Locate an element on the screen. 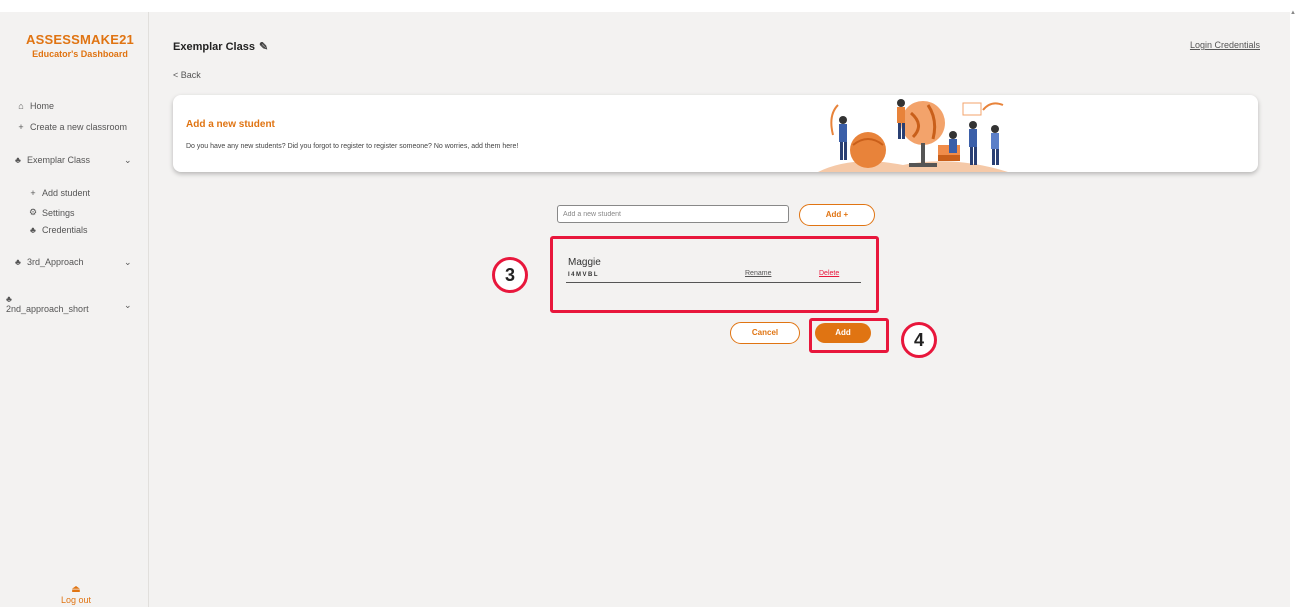 This screenshot has height=607, width=1297. class-title-text: Exemplar Class is located at coordinates (214, 46).